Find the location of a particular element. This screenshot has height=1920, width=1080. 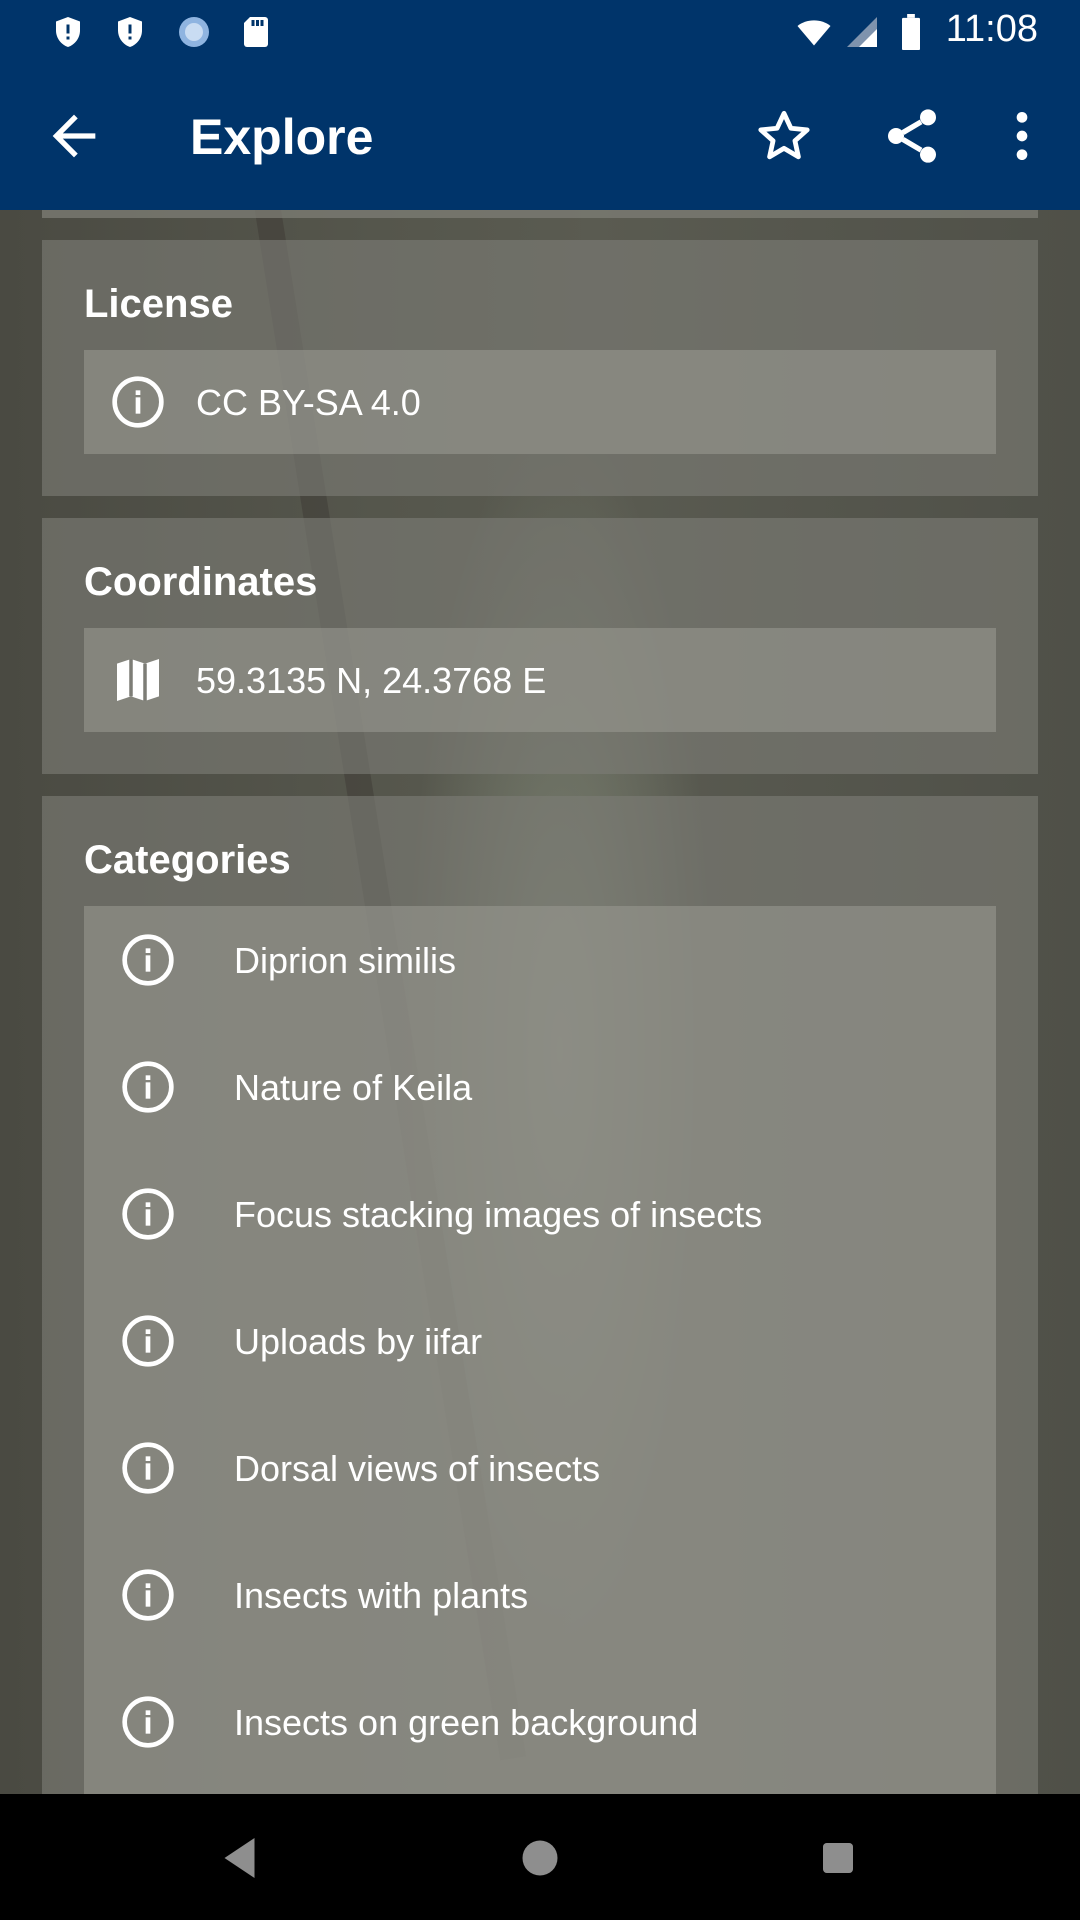

category-item: Focus stacking images of insects is located at coordinates (540, 1212).